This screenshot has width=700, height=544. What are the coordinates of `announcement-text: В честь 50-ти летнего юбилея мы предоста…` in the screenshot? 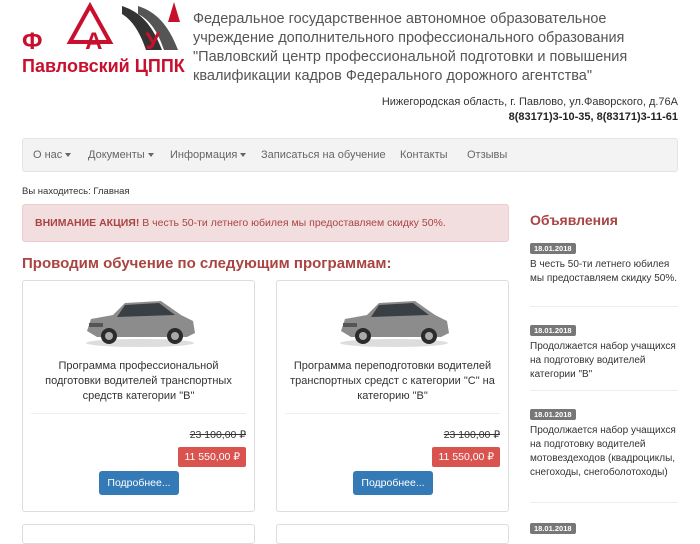 It's located at (603, 271).